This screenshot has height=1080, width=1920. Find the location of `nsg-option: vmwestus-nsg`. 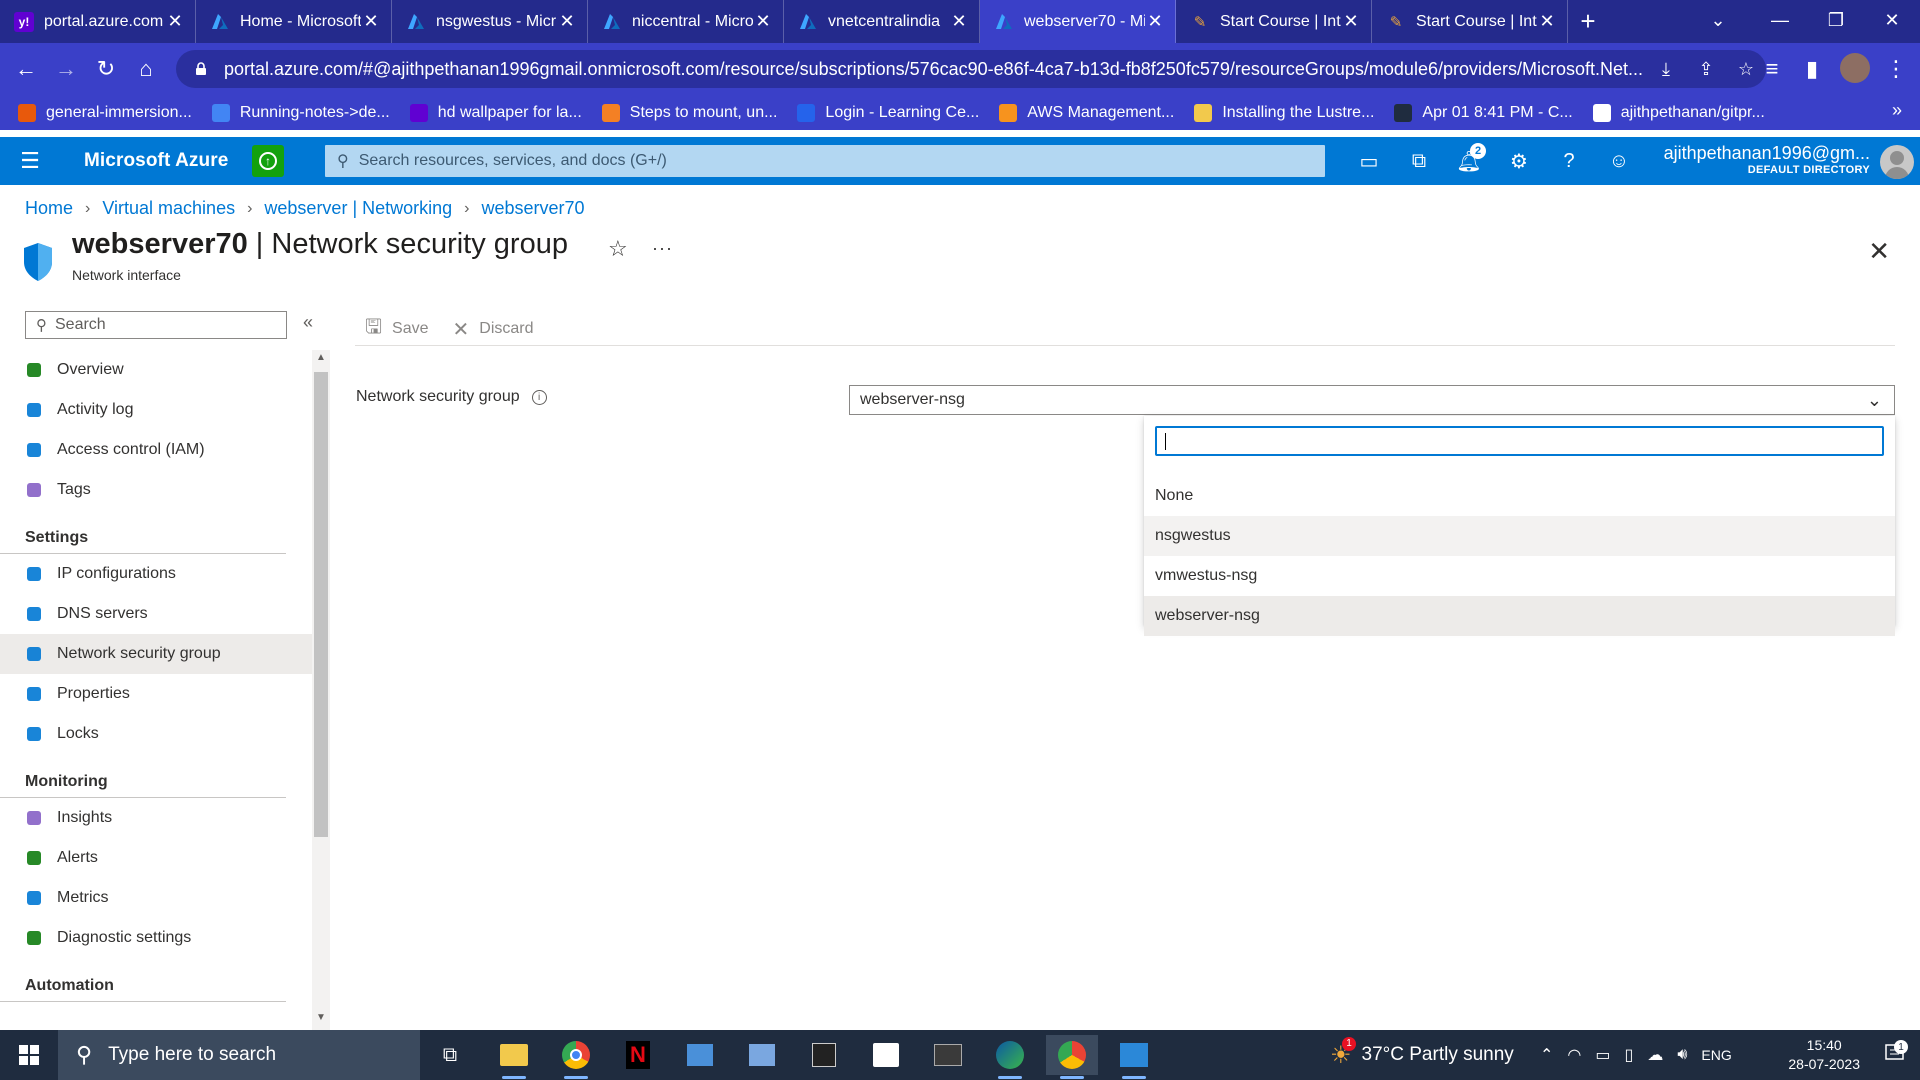

nsg-option: vmwestus-nsg is located at coordinates (1519, 576).